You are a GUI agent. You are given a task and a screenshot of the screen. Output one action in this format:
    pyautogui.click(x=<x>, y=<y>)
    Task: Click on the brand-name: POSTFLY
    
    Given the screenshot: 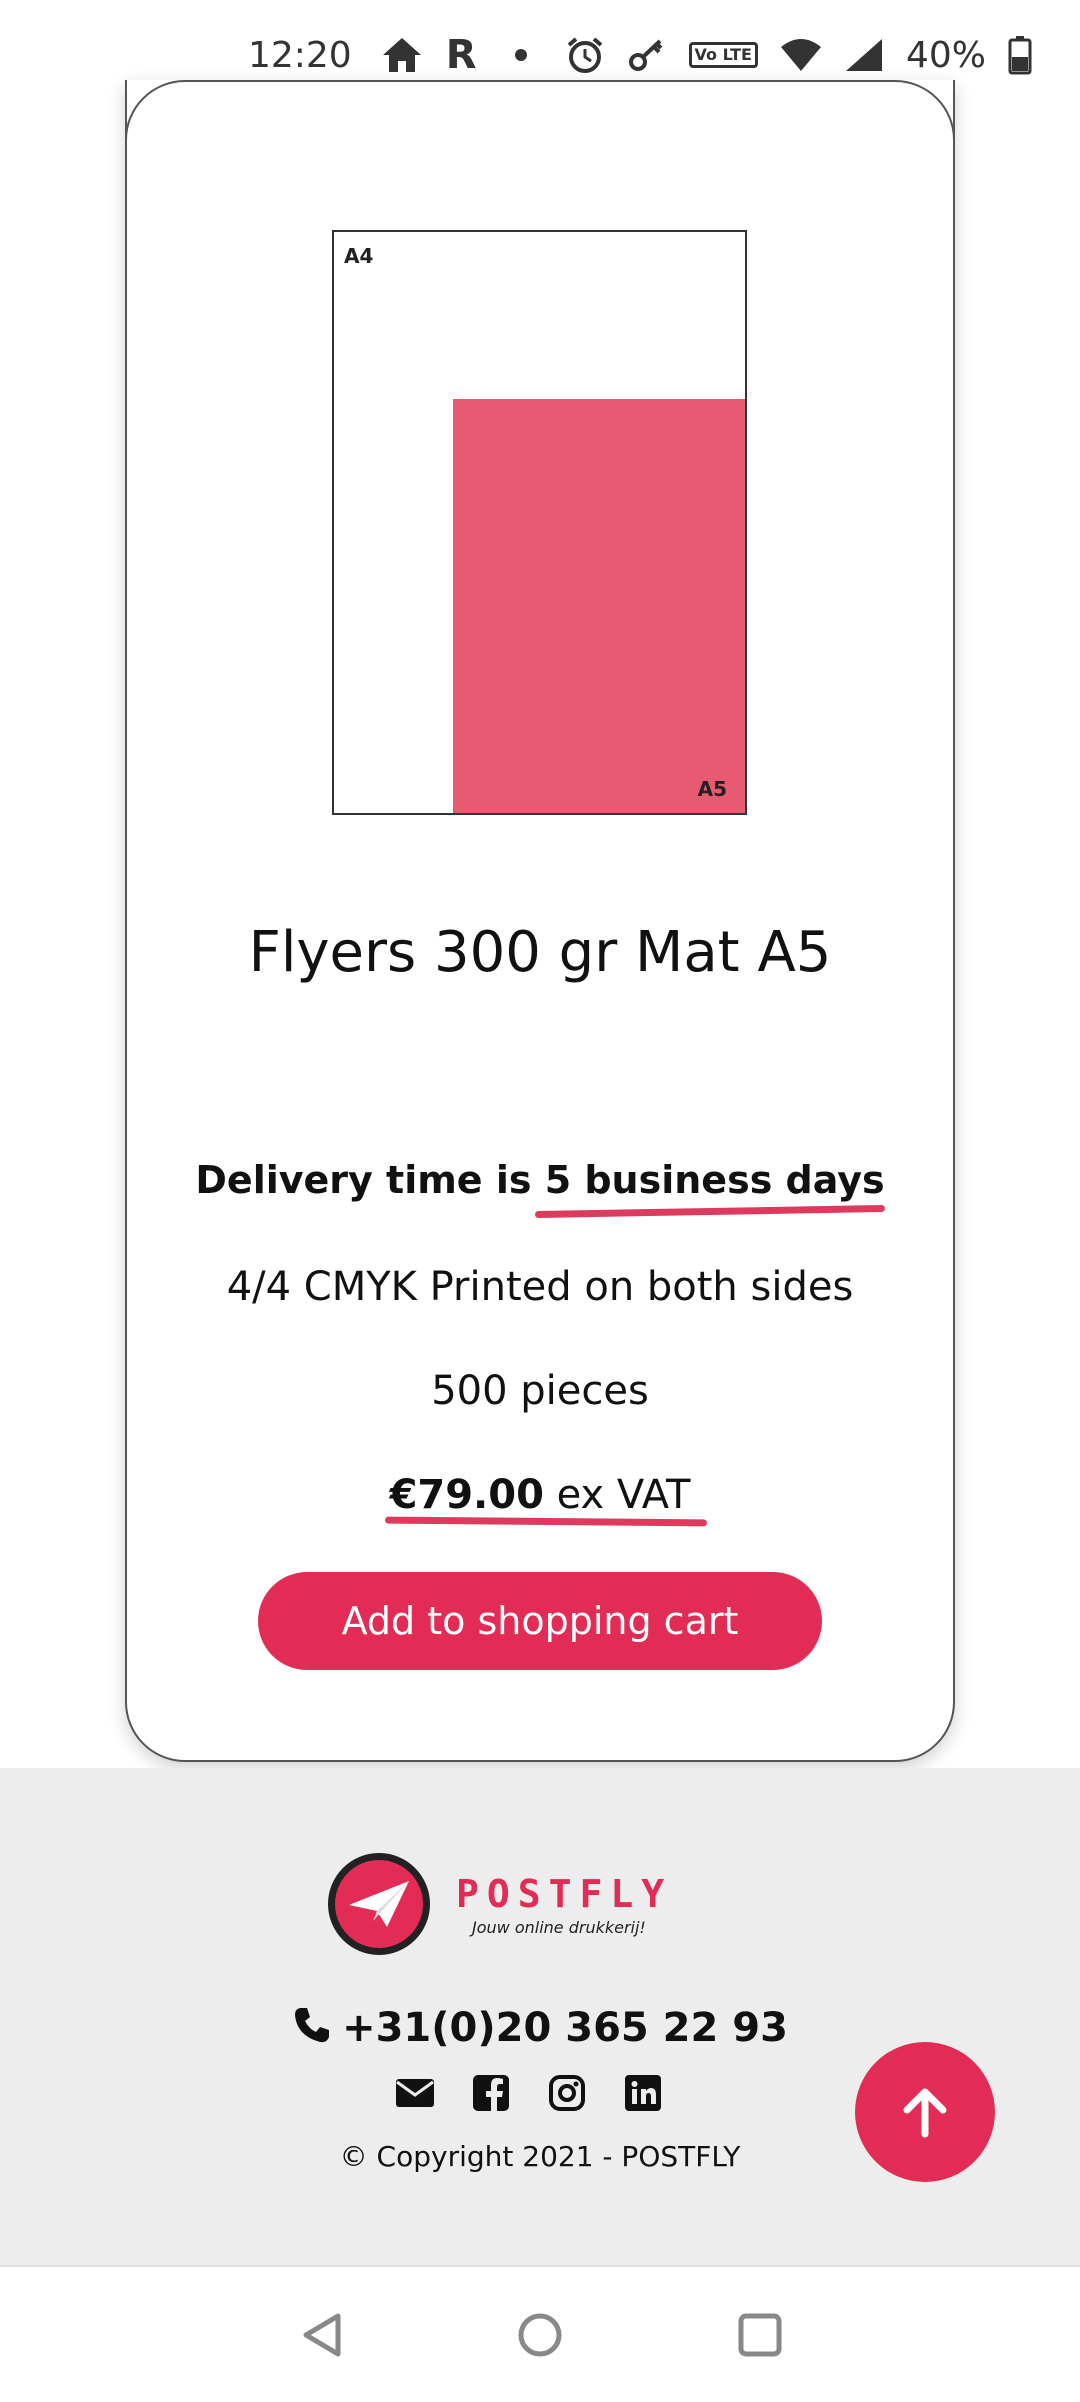 What is the action you would take?
    pyautogui.click(x=564, y=1894)
    